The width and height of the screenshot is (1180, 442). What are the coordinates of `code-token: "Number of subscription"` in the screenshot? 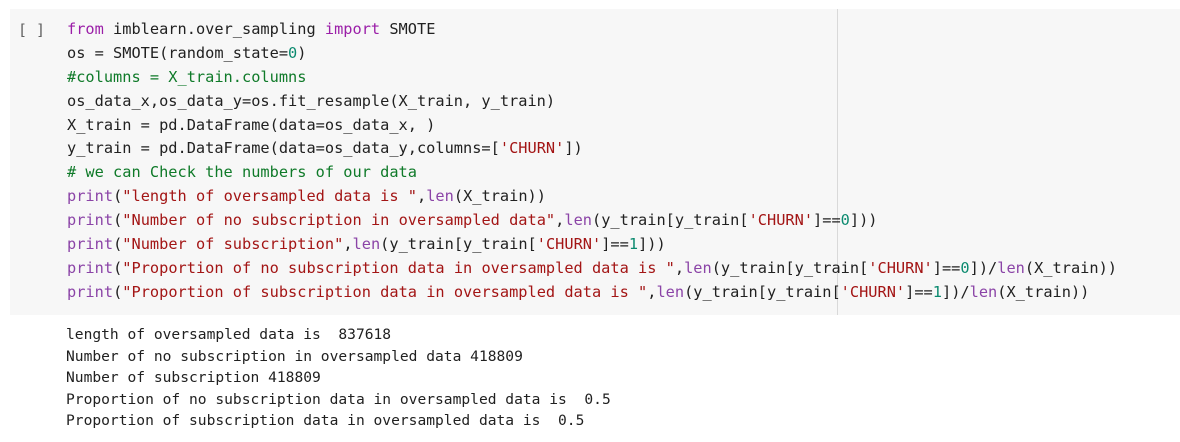 It's located at (233, 244).